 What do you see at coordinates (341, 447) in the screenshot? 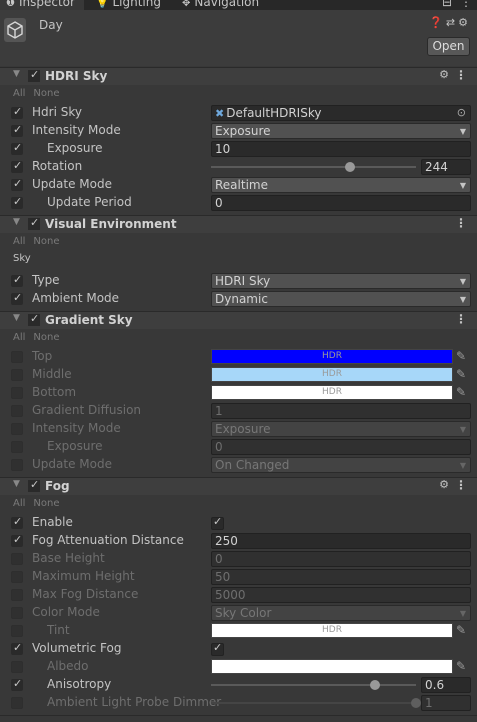
I see `gradient-exposure-input: 0` at bounding box center [341, 447].